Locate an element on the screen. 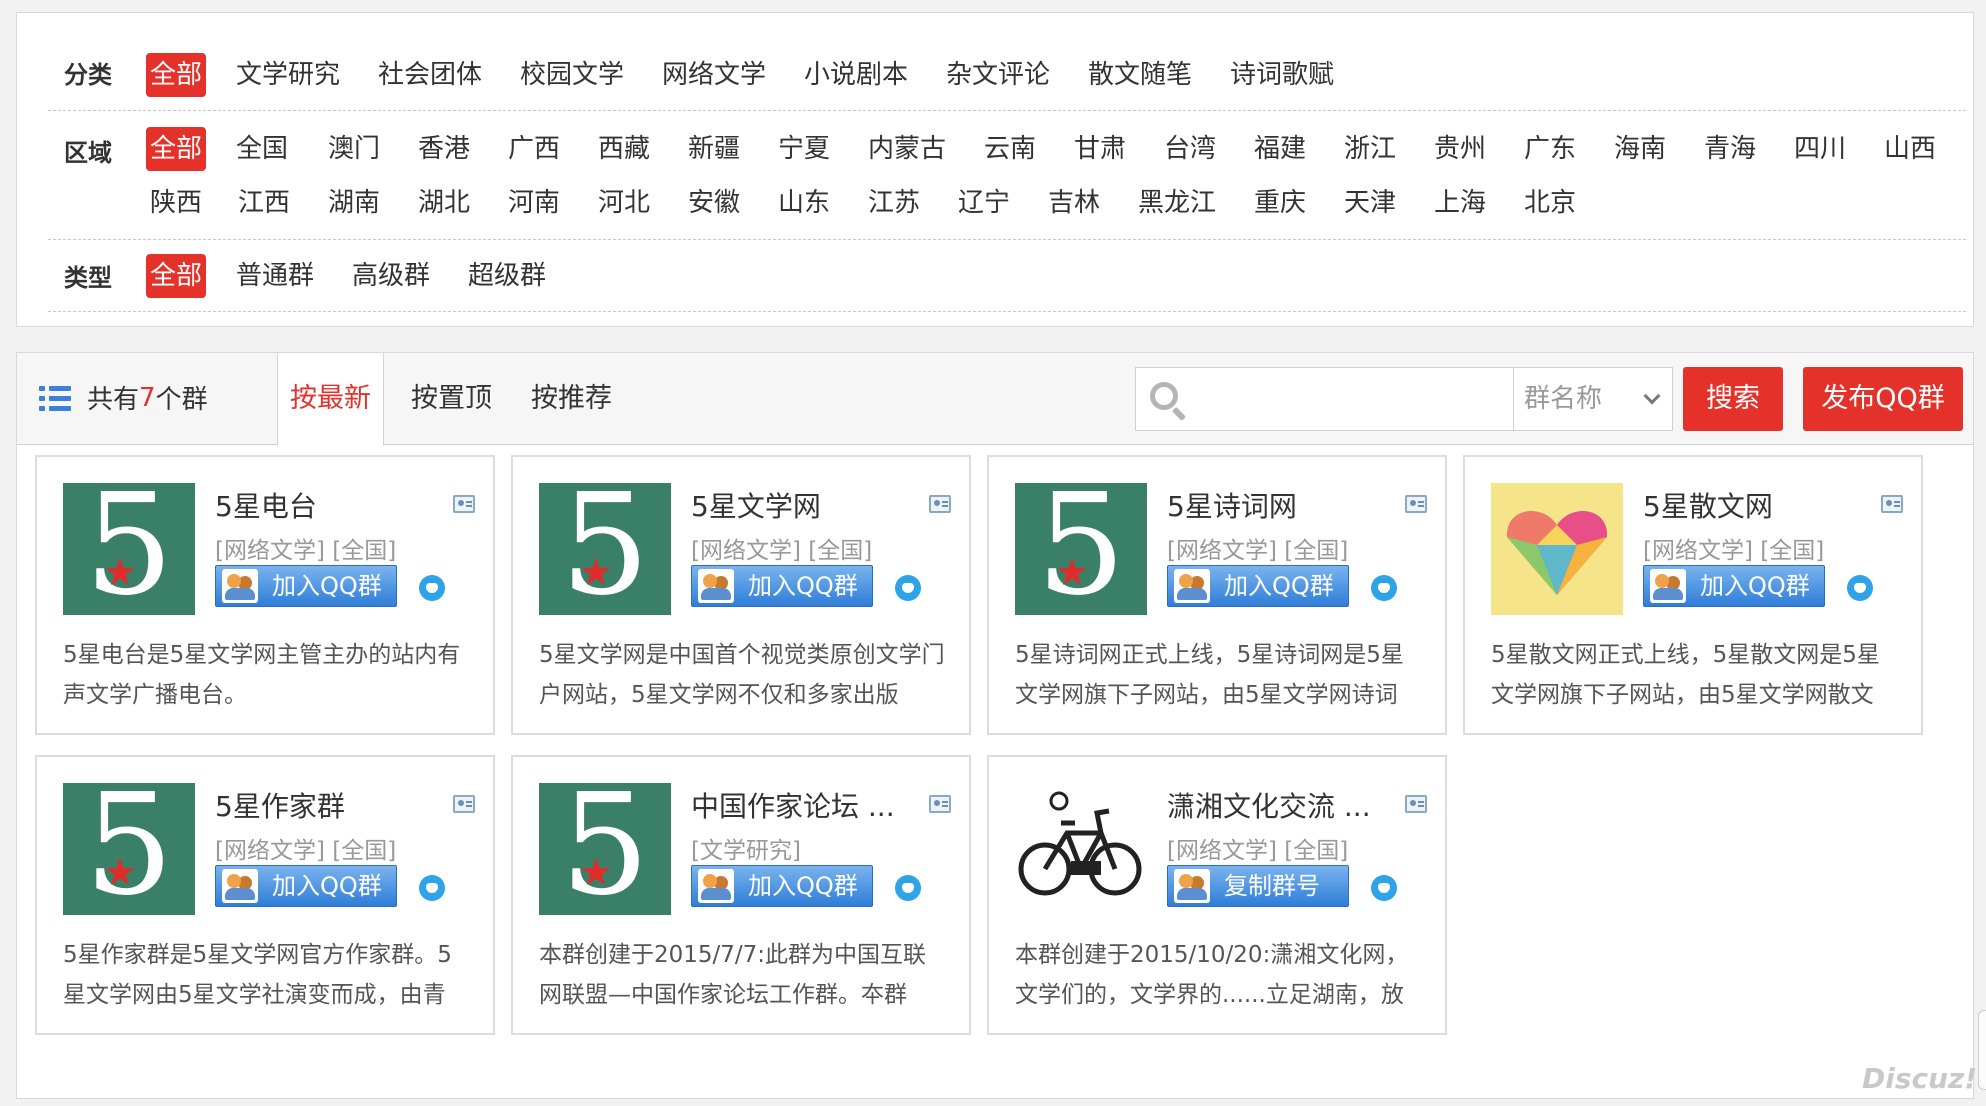  region-row2-option-6: 安徽 is located at coordinates (714, 203).